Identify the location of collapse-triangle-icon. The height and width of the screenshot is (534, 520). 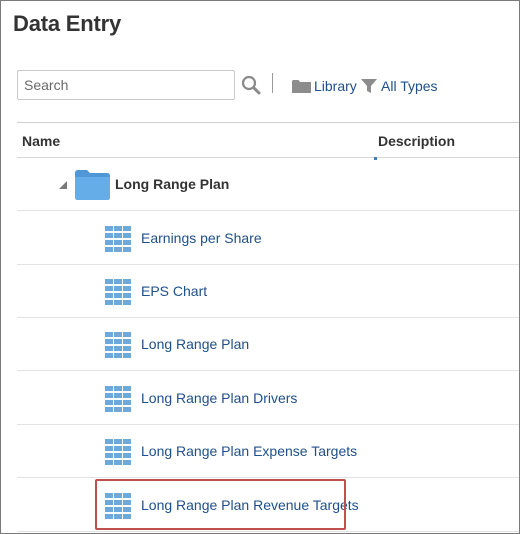
(63, 185).